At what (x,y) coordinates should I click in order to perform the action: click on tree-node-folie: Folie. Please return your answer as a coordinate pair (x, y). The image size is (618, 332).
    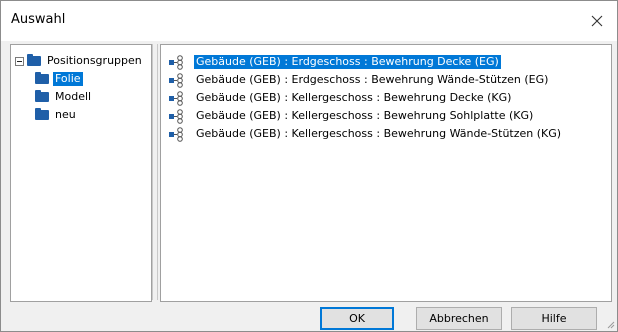
    Looking at the image, I should click on (59, 79).